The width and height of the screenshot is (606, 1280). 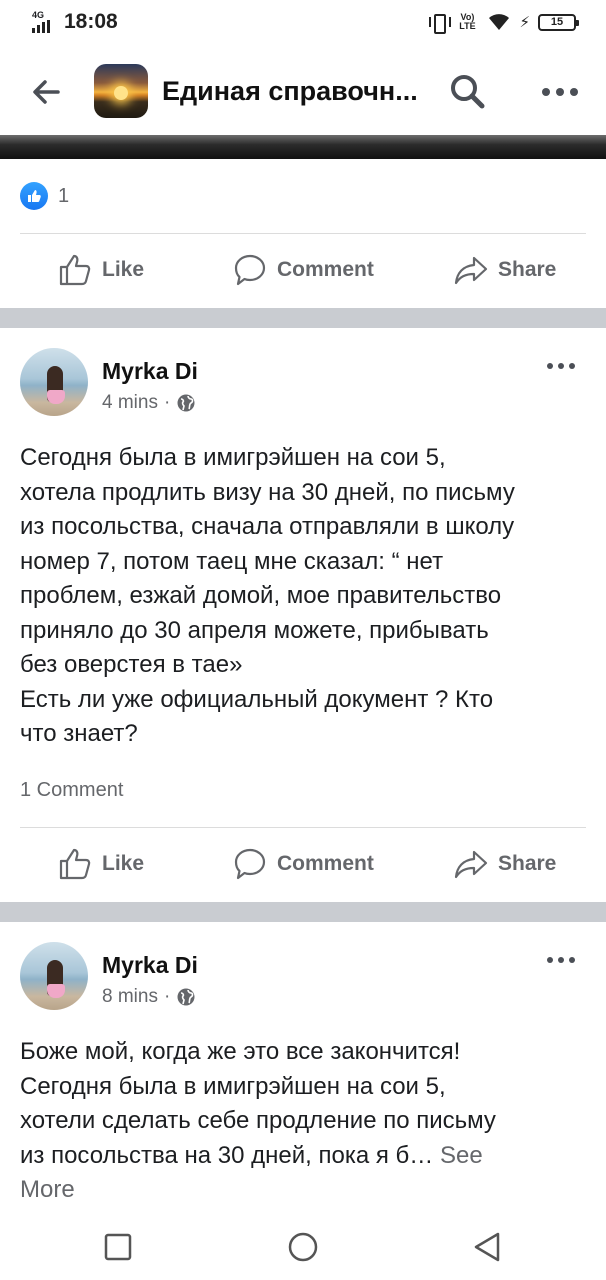 I want to click on more-options-button, so click(x=560, y=92).